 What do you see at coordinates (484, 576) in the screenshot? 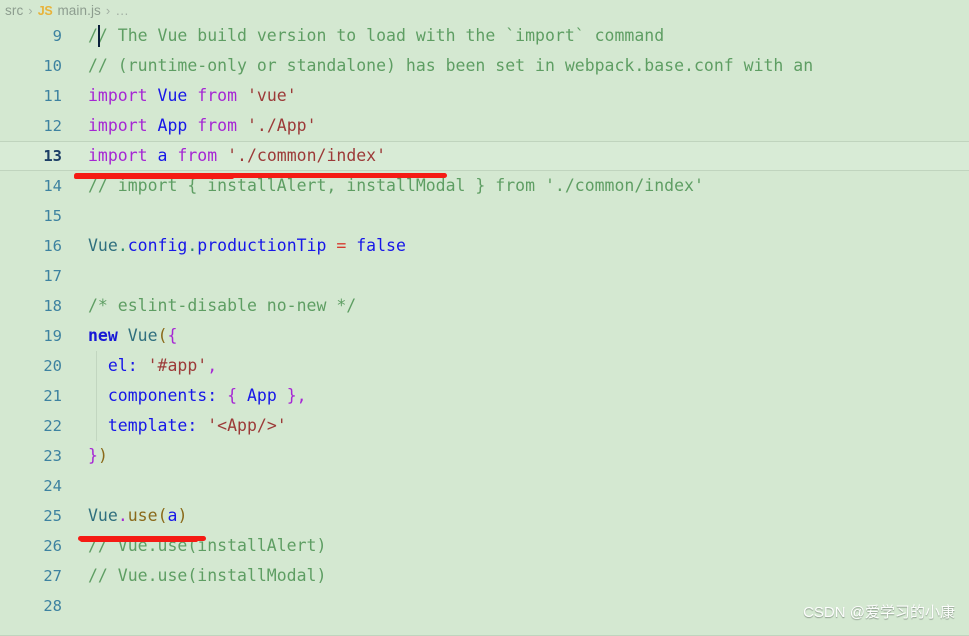
I see `code-line-27: 27 // Vue.use(installModal)` at bounding box center [484, 576].